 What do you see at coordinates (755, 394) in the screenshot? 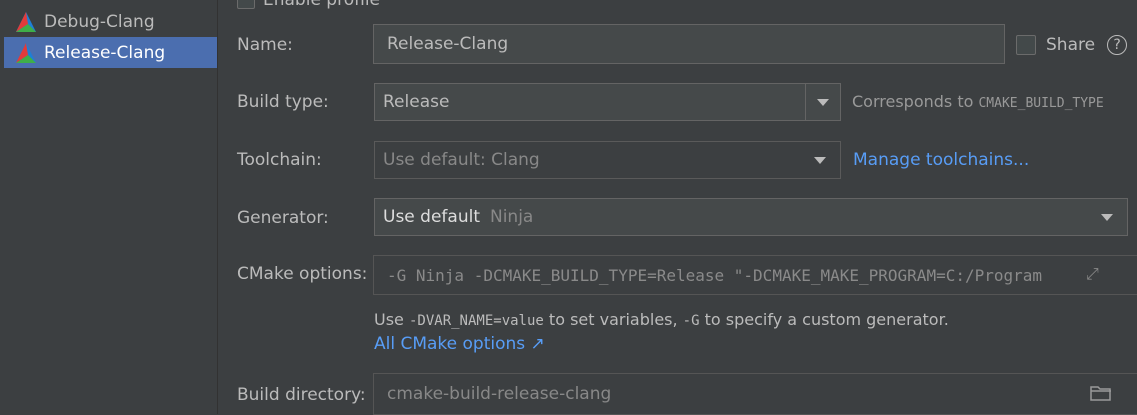
I see `build-directory-input: cmake-build-release-clang` at bounding box center [755, 394].